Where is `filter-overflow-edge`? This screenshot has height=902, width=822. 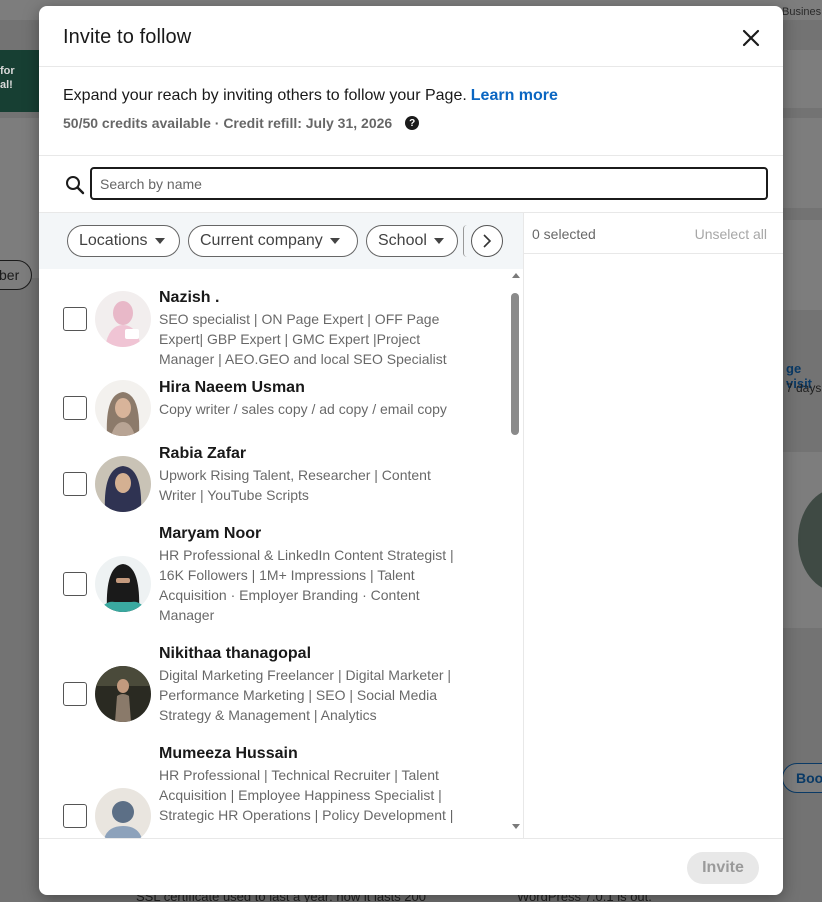
filter-overflow-edge is located at coordinates (465, 241).